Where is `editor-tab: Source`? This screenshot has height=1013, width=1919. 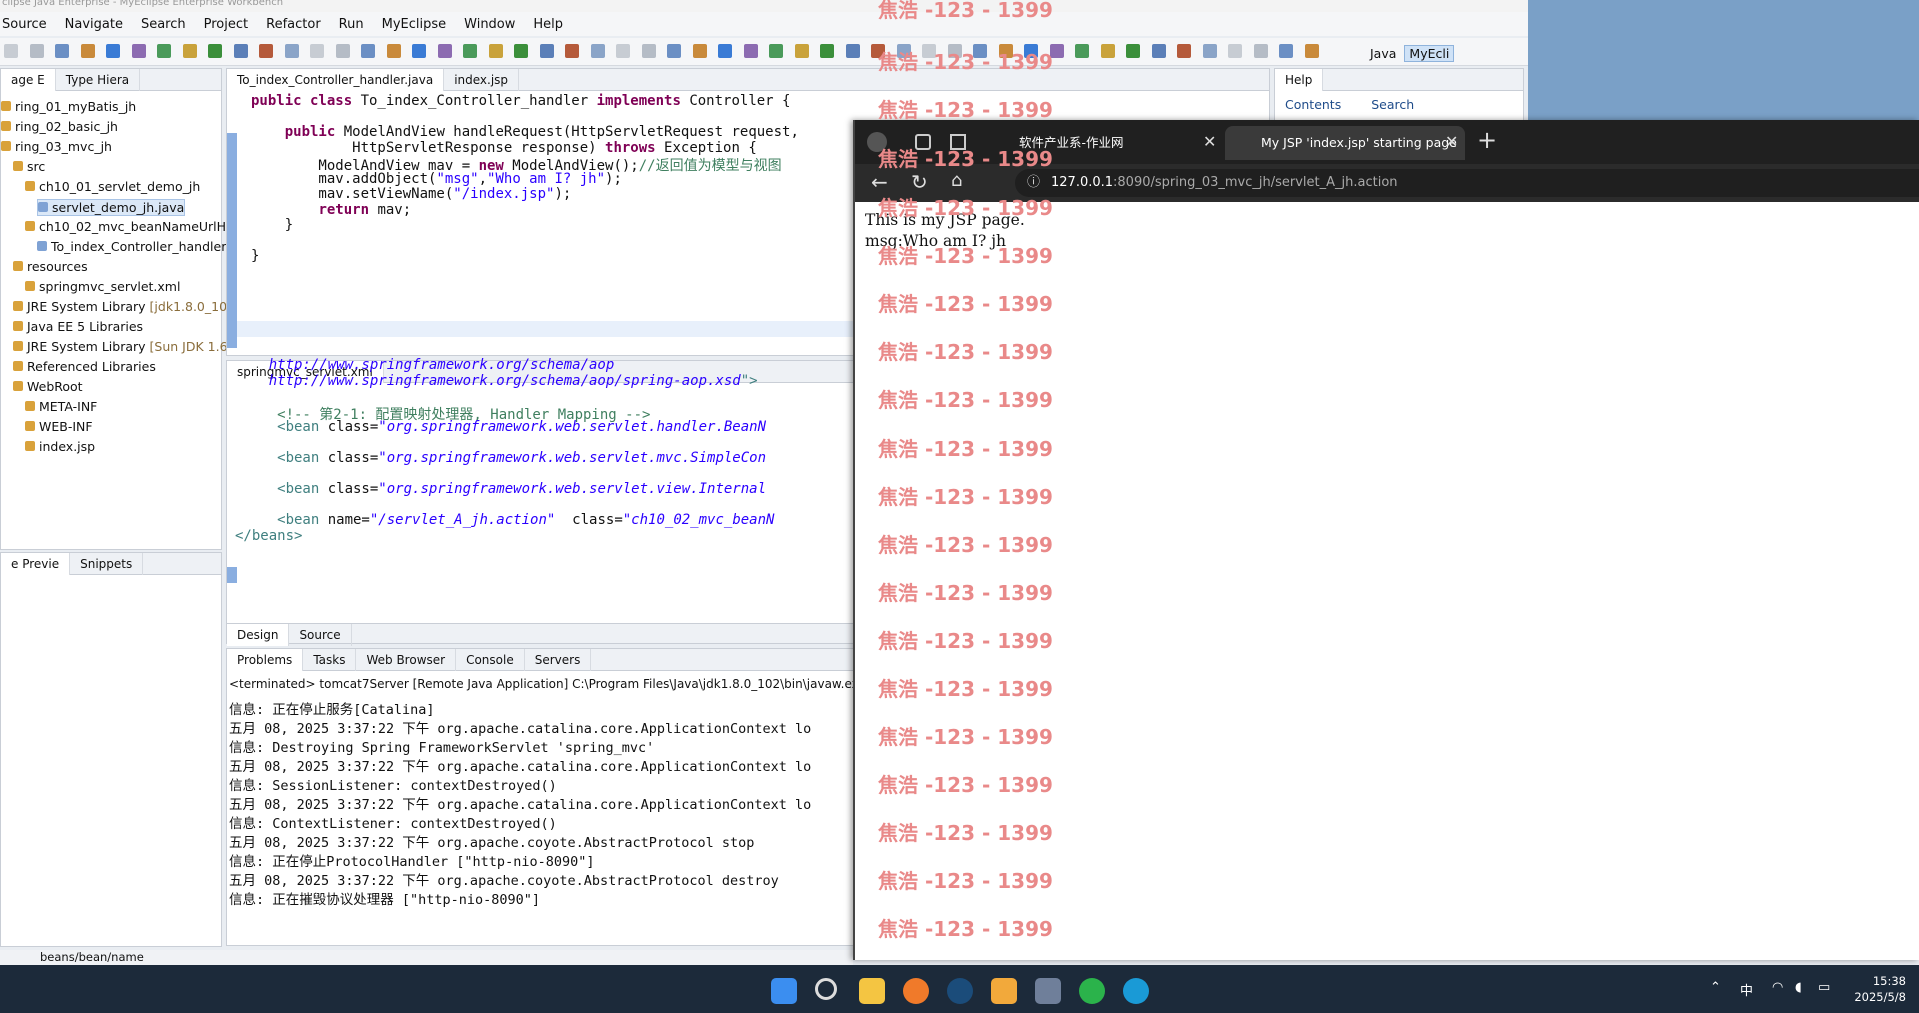
editor-tab: Source is located at coordinates (320, 635).